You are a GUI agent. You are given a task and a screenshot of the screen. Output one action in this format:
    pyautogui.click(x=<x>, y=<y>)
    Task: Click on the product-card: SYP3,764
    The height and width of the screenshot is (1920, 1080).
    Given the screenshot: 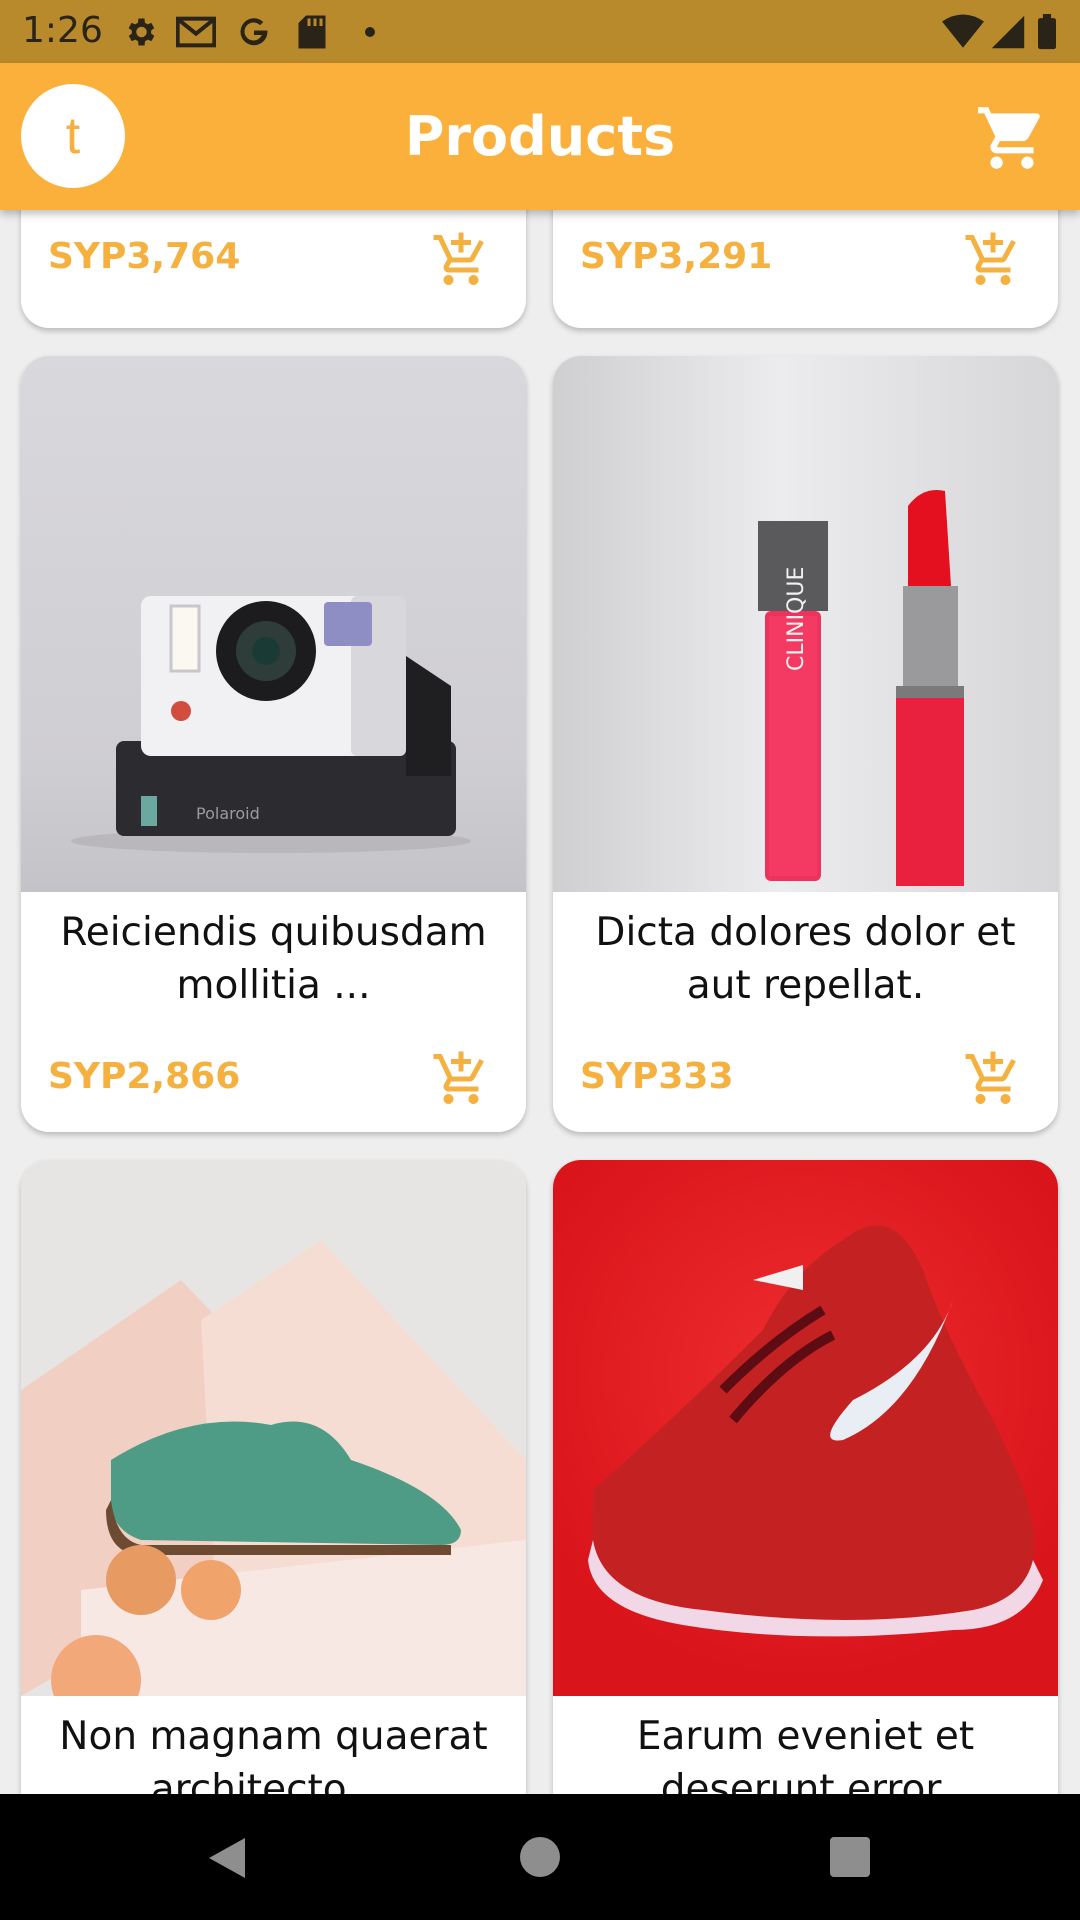 What is the action you would take?
    pyautogui.click(x=273, y=269)
    